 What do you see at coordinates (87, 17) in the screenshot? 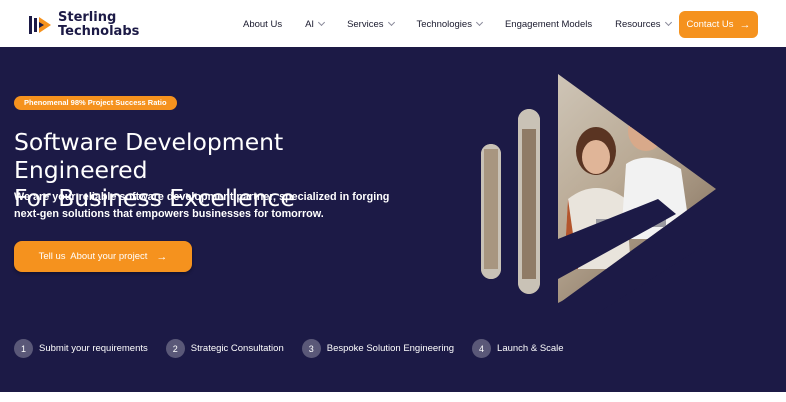
I see `brand-name-line1: Sterling` at bounding box center [87, 17].